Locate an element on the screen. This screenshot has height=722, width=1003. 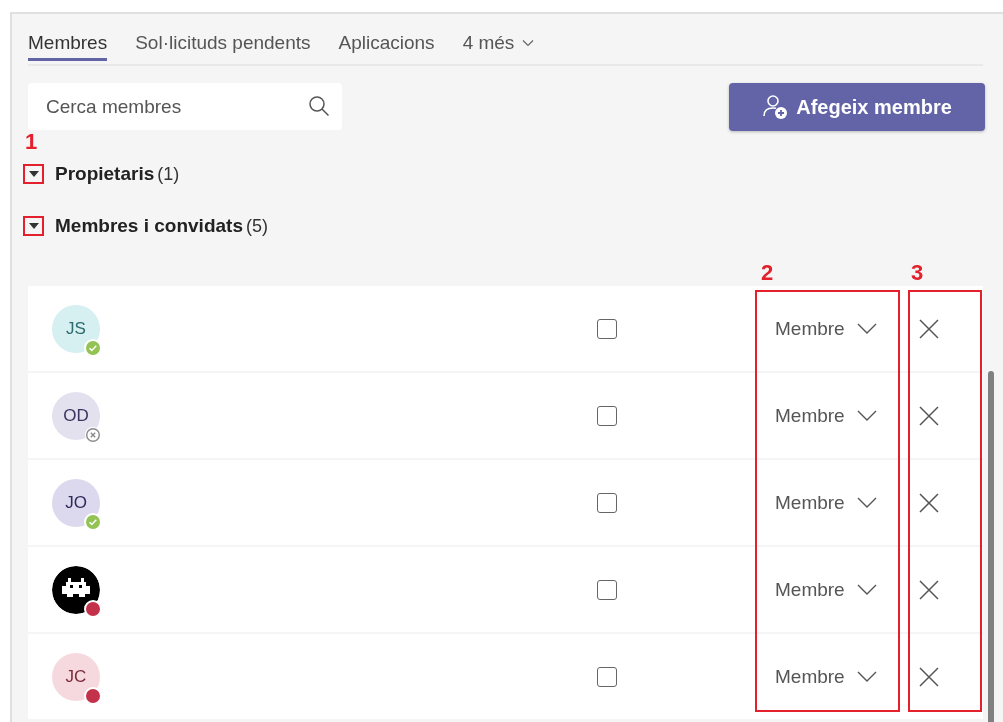
group-title: Membres i convidats is located at coordinates (149, 226).